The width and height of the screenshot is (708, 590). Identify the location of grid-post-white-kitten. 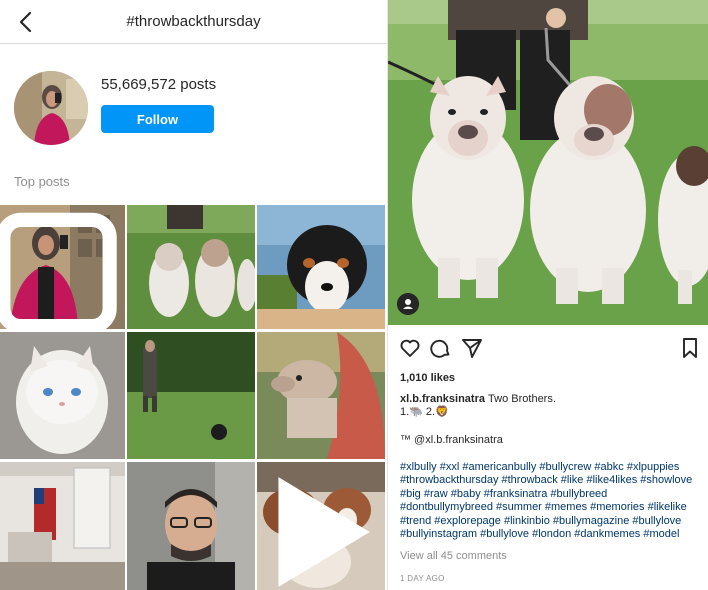
(62, 395).